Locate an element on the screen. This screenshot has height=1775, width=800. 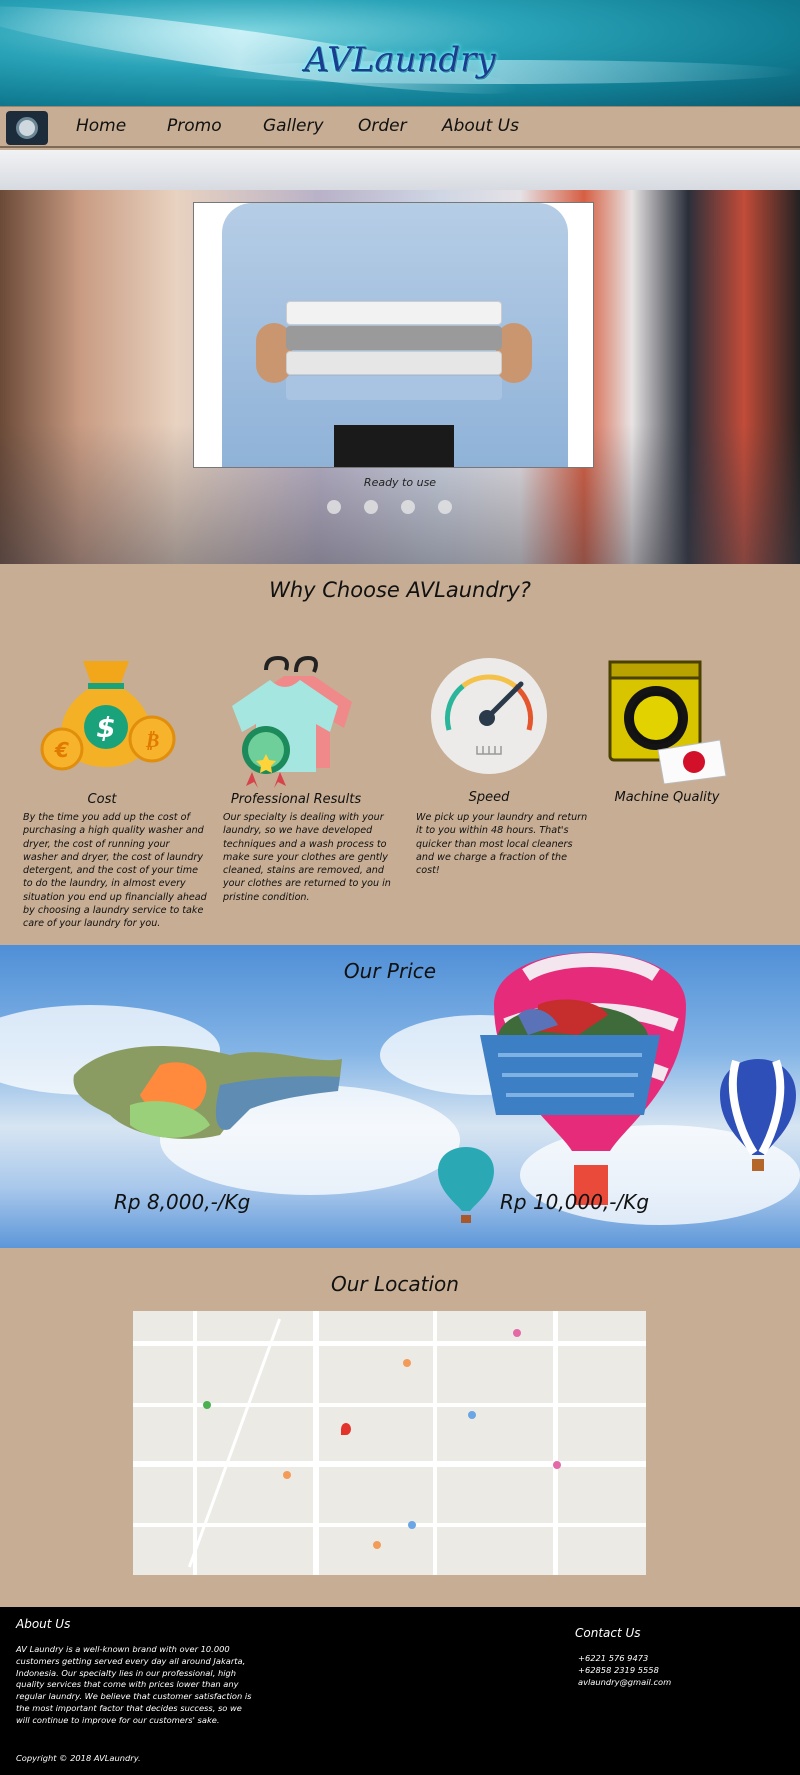
nav-home: Home is located at coordinates (101, 126).